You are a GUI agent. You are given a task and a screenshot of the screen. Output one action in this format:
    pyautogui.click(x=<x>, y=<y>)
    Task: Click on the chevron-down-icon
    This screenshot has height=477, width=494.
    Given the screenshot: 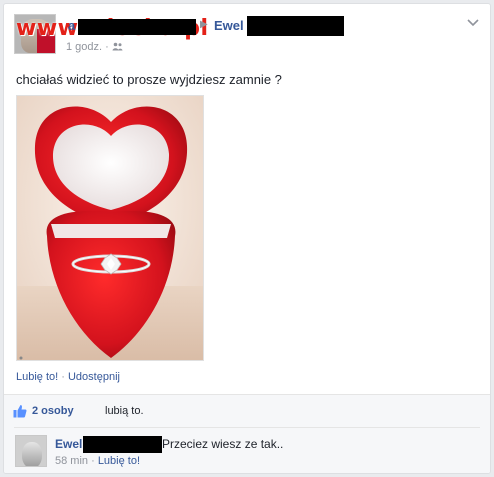 What is the action you would take?
    pyautogui.click(x=473, y=23)
    